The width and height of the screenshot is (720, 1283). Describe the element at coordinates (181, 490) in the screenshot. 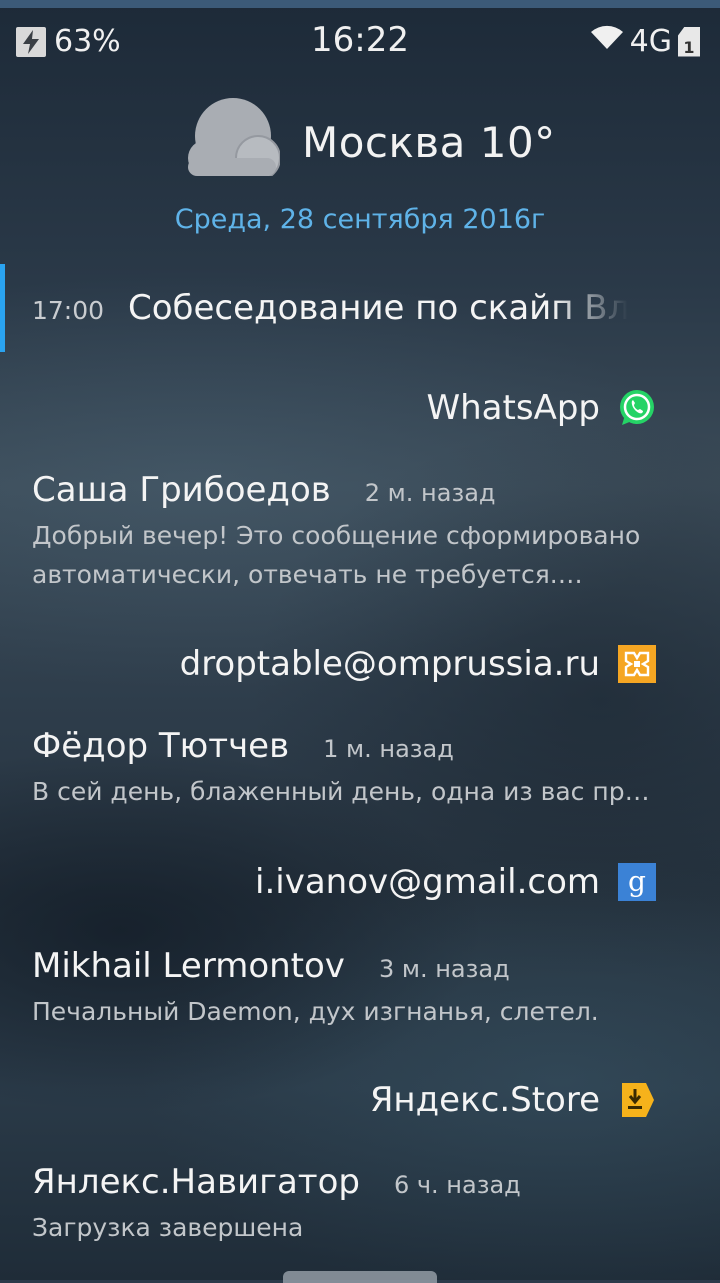

I see `notification-sender: Саша Грибоедов` at that location.